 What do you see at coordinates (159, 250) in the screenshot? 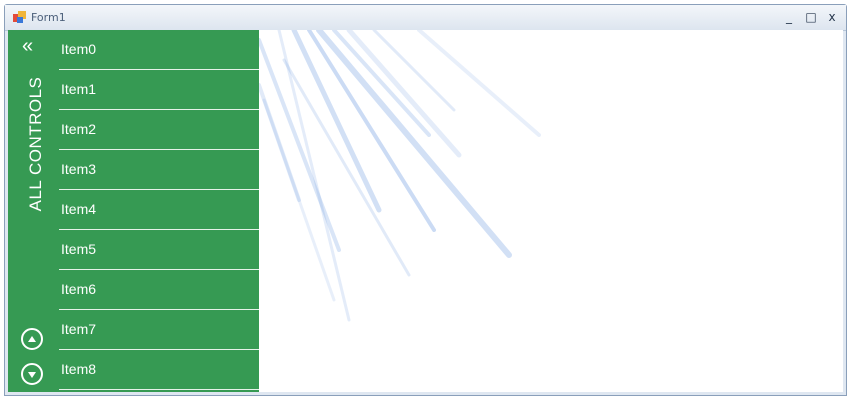
I see `nav-item-5: Item5` at bounding box center [159, 250].